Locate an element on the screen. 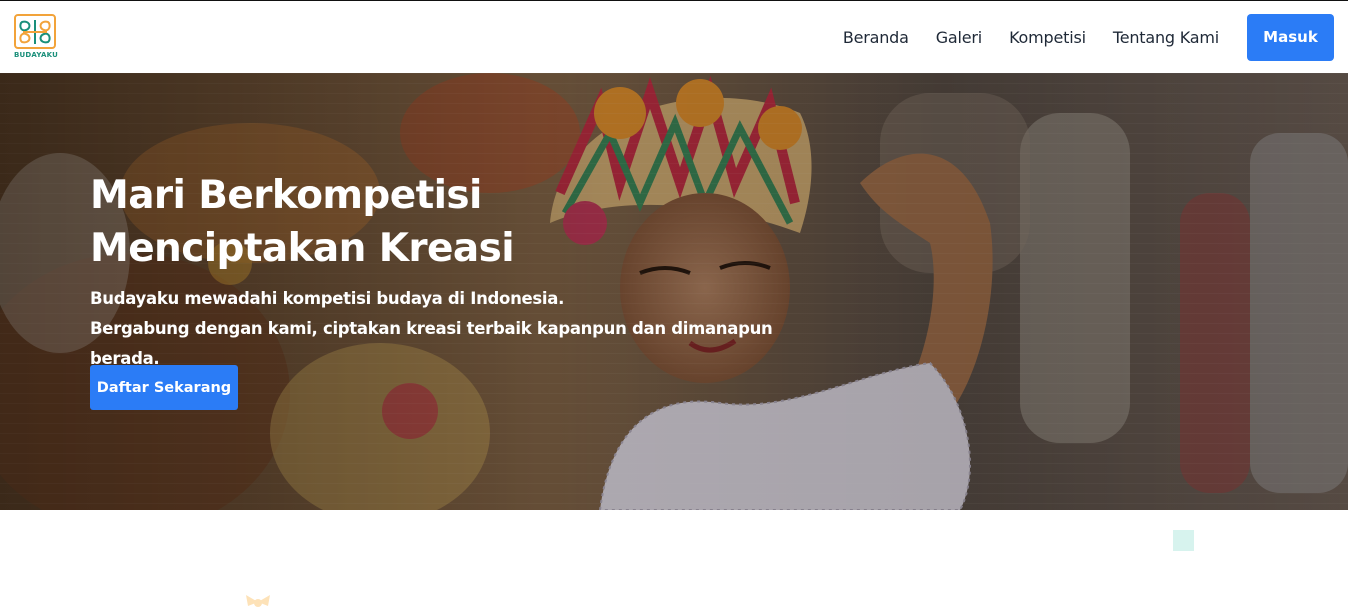 The width and height of the screenshot is (1348, 612). hero-title-line-1: Mari Berkompetisi is located at coordinates (286, 195).